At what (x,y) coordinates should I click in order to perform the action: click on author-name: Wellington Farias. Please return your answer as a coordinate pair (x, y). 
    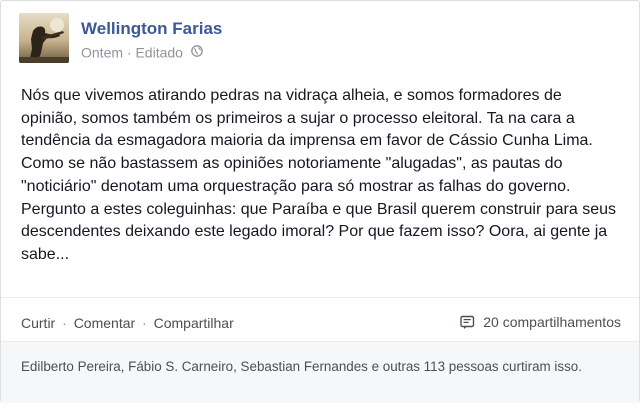
    Looking at the image, I should click on (151, 29).